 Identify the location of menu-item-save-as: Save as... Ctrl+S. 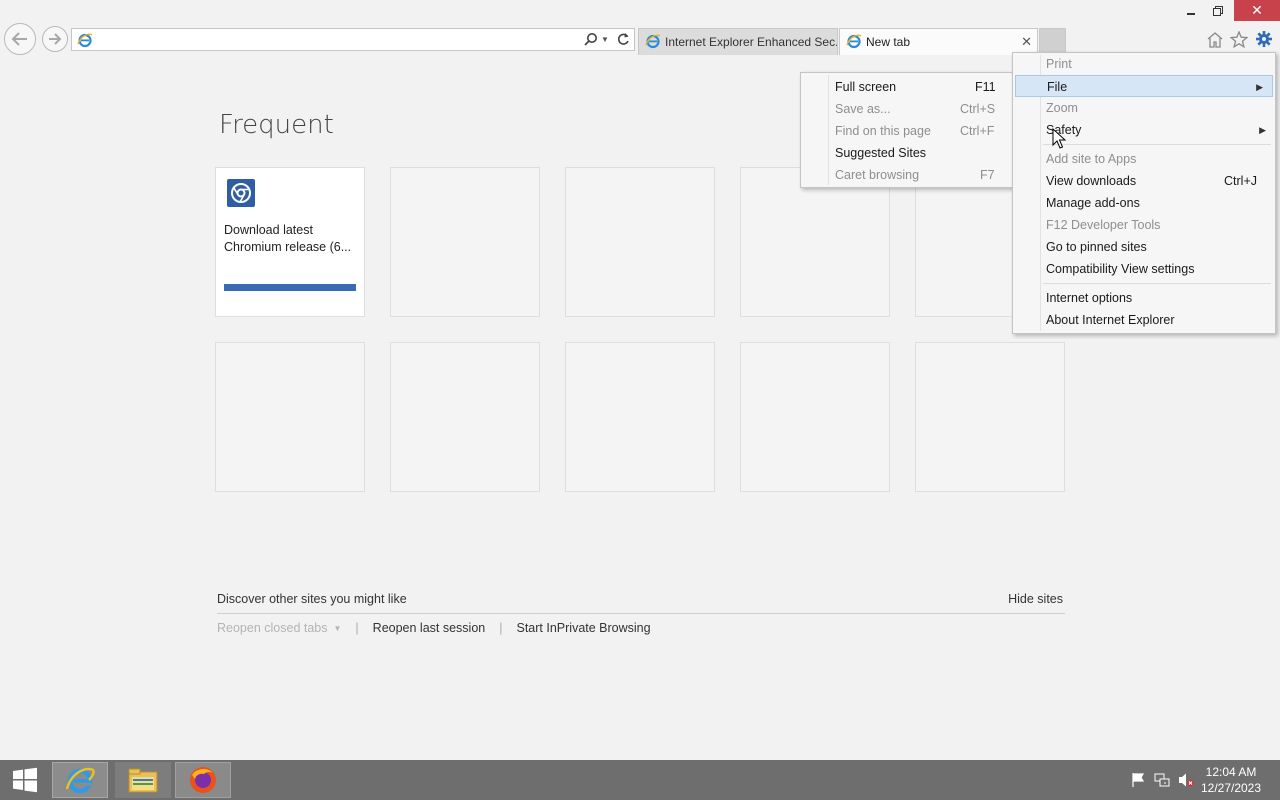
(907, 109).